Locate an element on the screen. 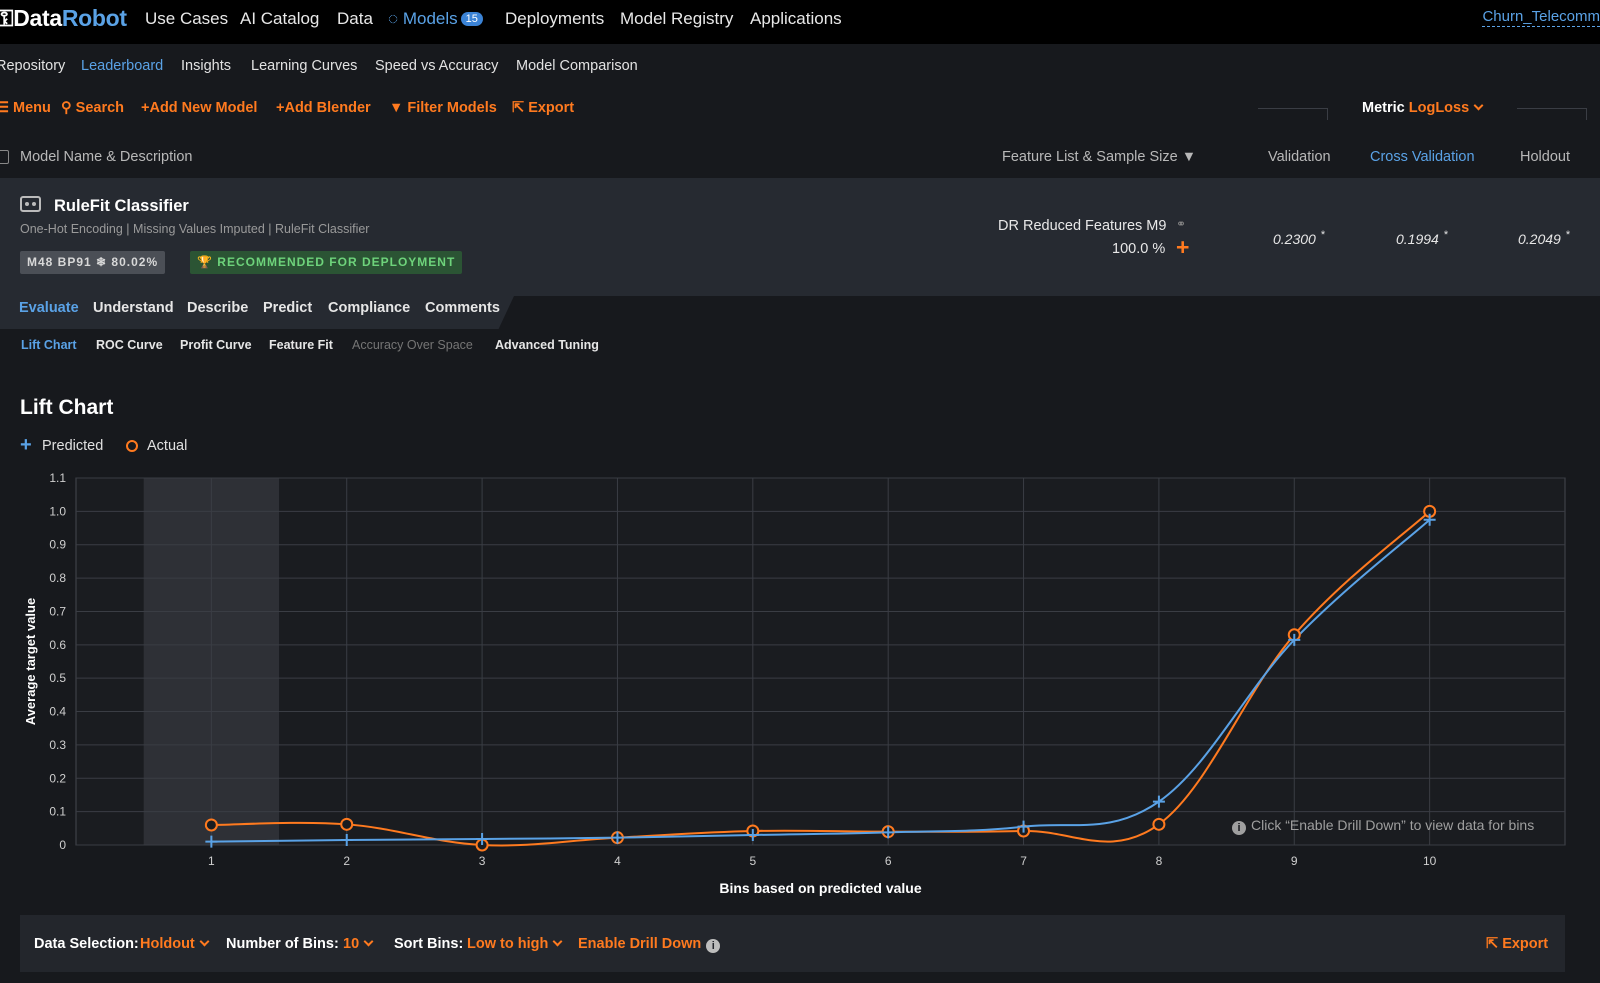  subnav-speed-vs-accuracy: Speed vs Accuracy is located at coordinates (436, 66).